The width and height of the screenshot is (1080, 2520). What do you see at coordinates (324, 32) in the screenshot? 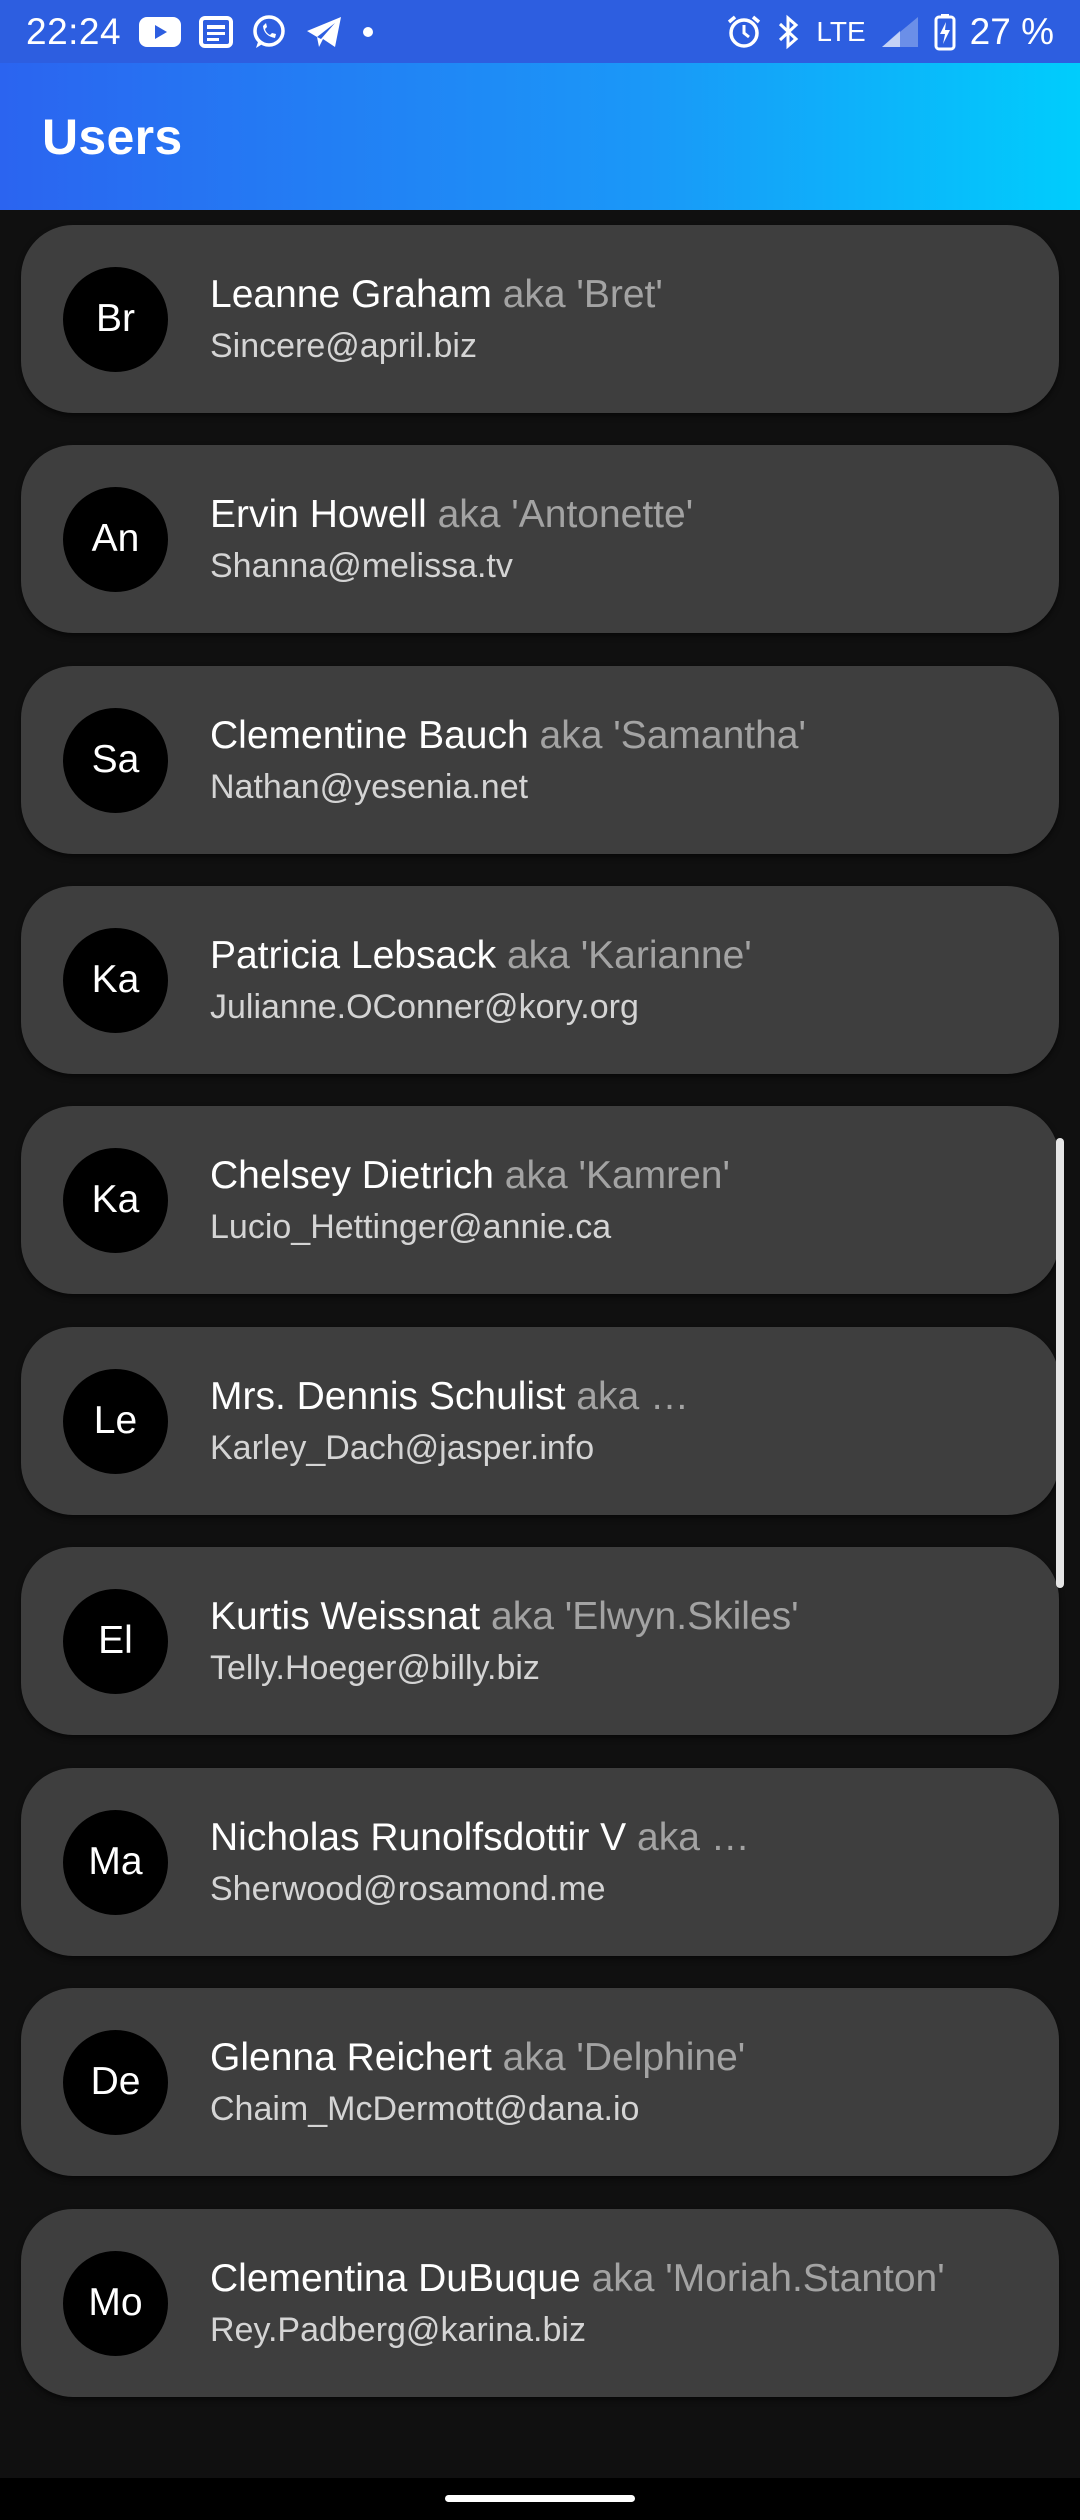
I see `telegram-icon` at bounding box center [324, 32].